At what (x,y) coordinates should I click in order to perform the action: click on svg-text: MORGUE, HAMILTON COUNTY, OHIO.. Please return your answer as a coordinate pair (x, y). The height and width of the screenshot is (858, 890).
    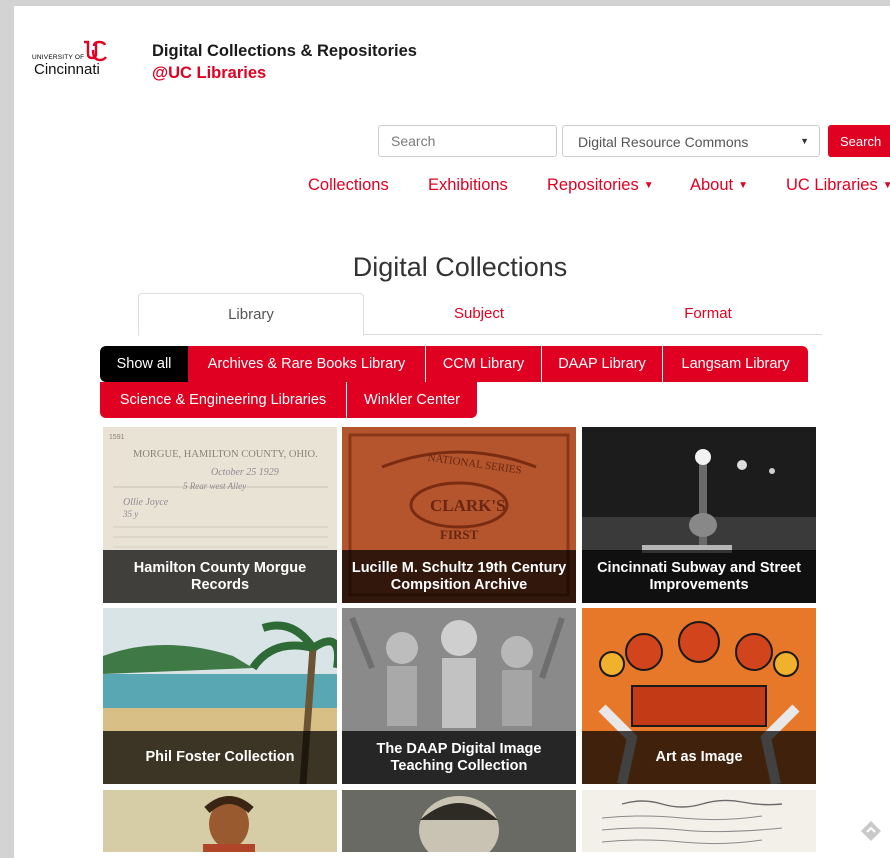
    Looking at the image, I should click on (225, 454).